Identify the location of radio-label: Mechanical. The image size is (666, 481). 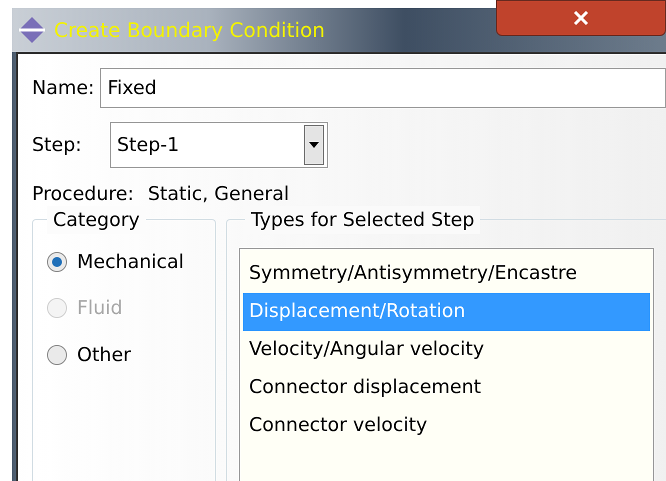
(130, 262).